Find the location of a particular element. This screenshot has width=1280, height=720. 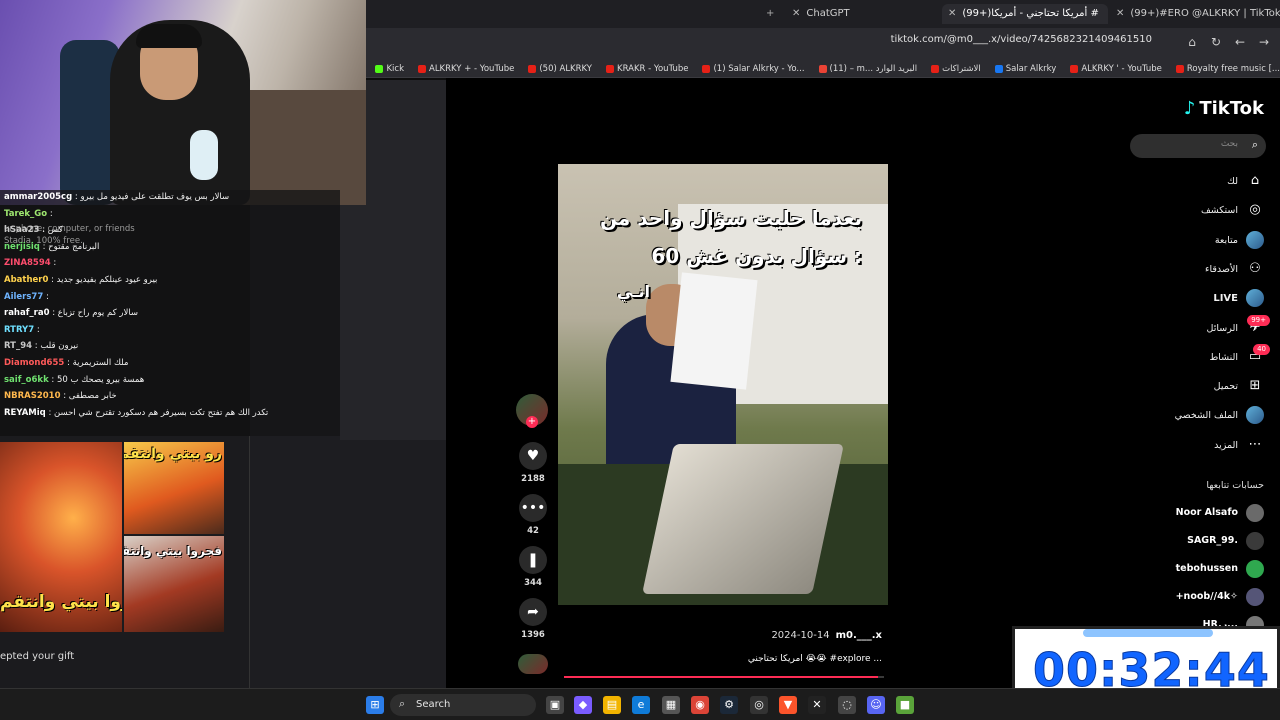

tab-tiktok-profile: ✕ (99+)#ERO @ALKRKY | TikTok is located at coordinates (1195, 14).